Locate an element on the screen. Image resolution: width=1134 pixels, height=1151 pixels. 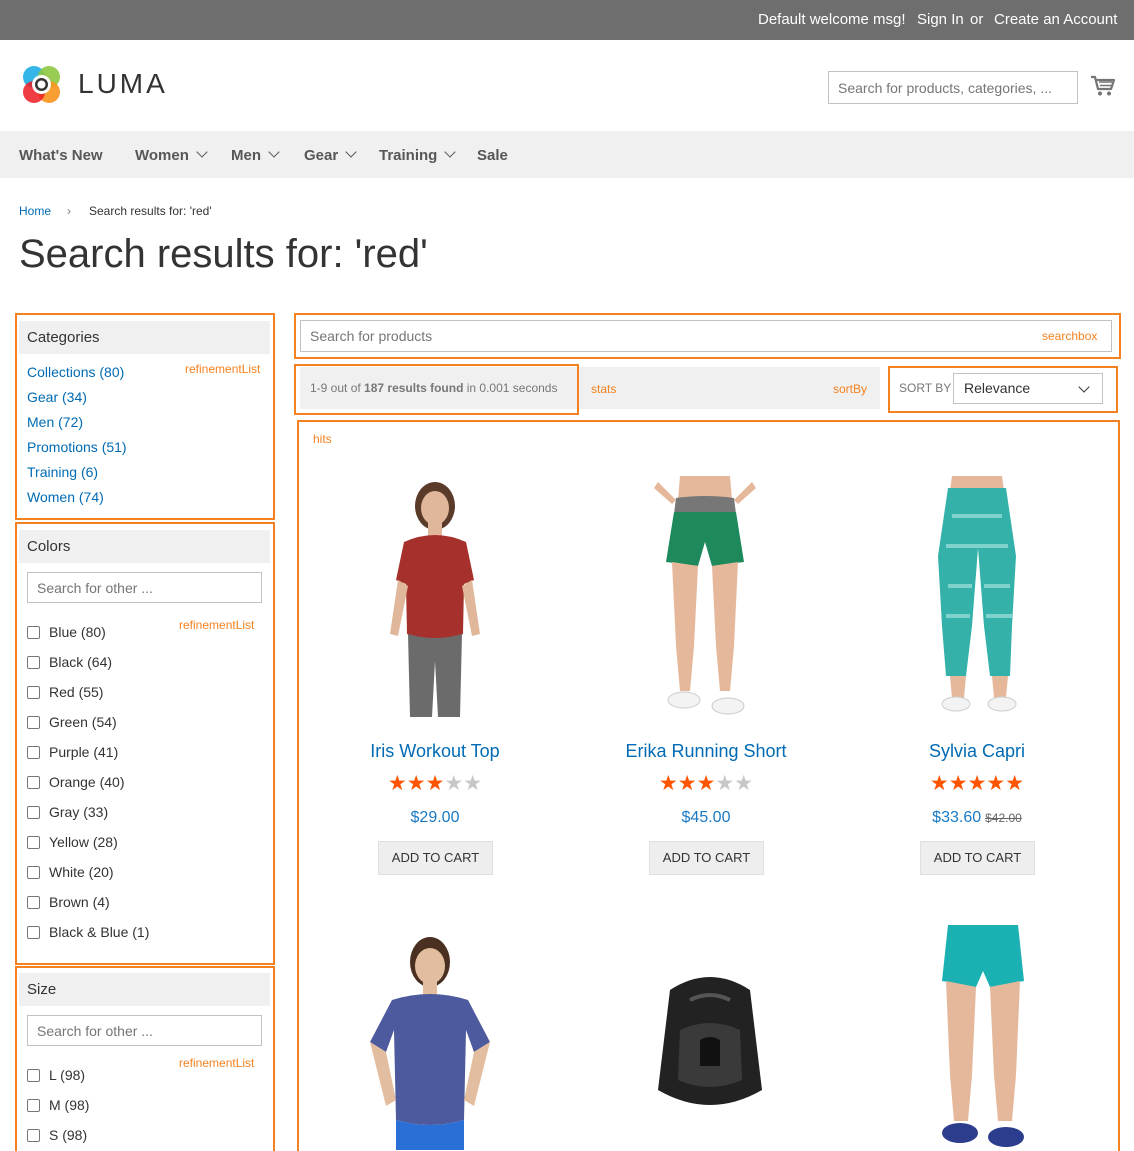
size-search-input is located at coordinates (144, 1030).